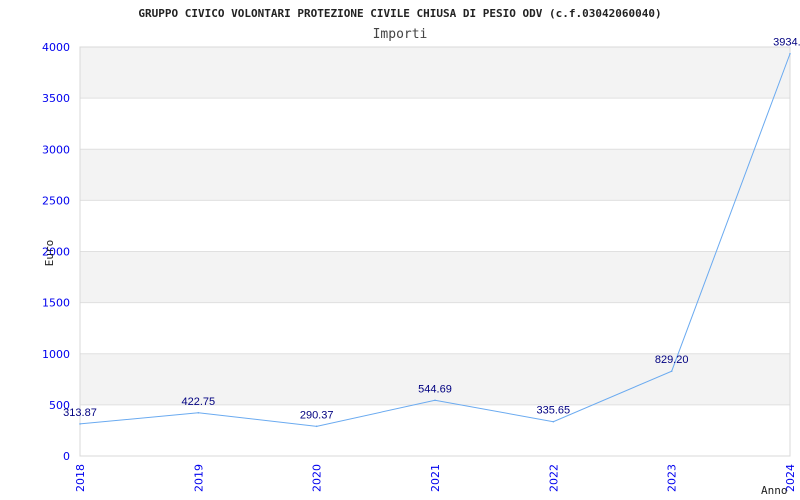 This screenshot has height=500, width=800. I want to click on y-tick-label: 1500, so click(56, 303).